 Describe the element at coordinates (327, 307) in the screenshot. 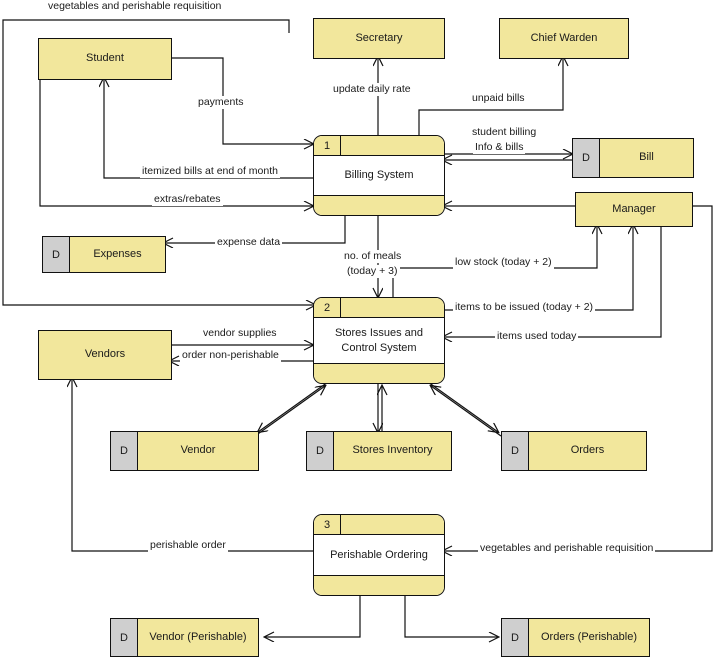

I see `process-number: 2` at that location.